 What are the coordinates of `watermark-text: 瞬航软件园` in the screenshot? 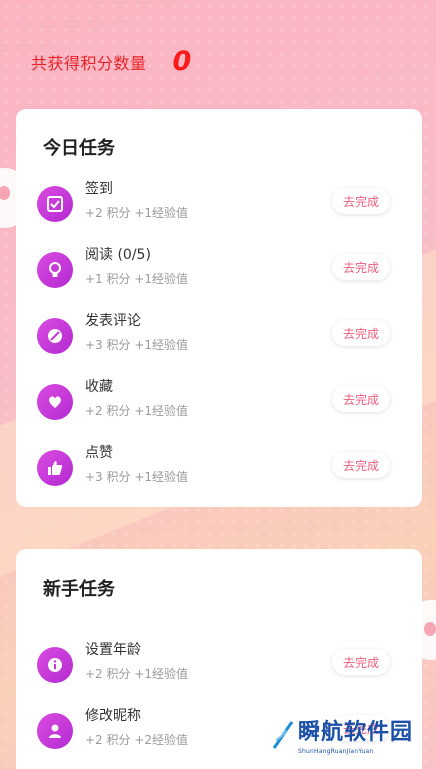 It's located at (356, 732).